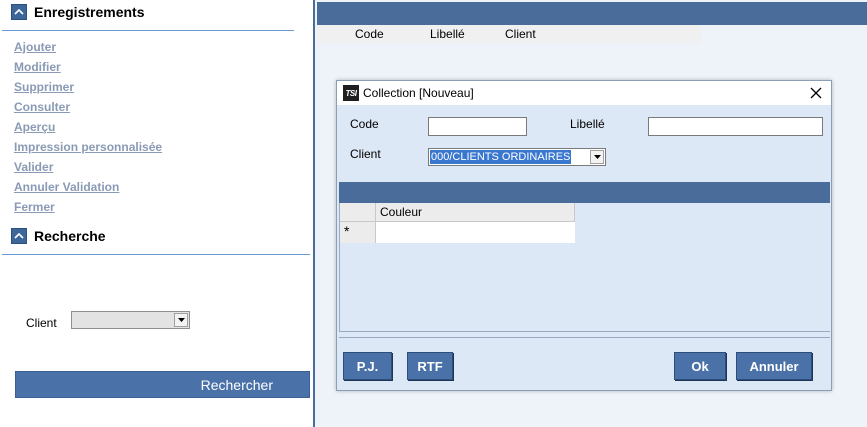  I want to click on menu-item-apercu: Aperçu, so click(88, 130).